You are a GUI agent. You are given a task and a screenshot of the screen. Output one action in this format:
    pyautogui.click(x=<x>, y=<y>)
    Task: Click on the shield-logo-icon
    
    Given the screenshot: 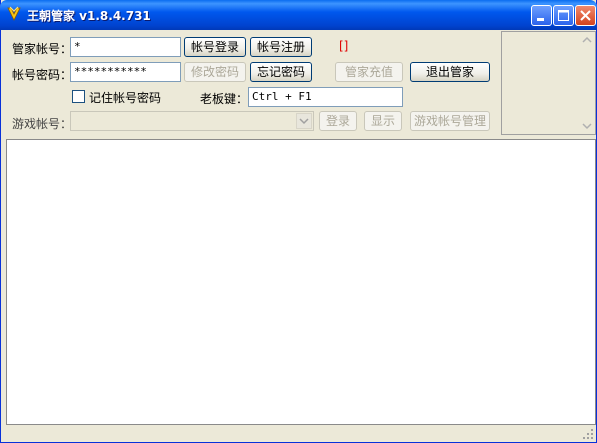 What is the action you would take?
    pyautogui.click(x=14, y=13)
    